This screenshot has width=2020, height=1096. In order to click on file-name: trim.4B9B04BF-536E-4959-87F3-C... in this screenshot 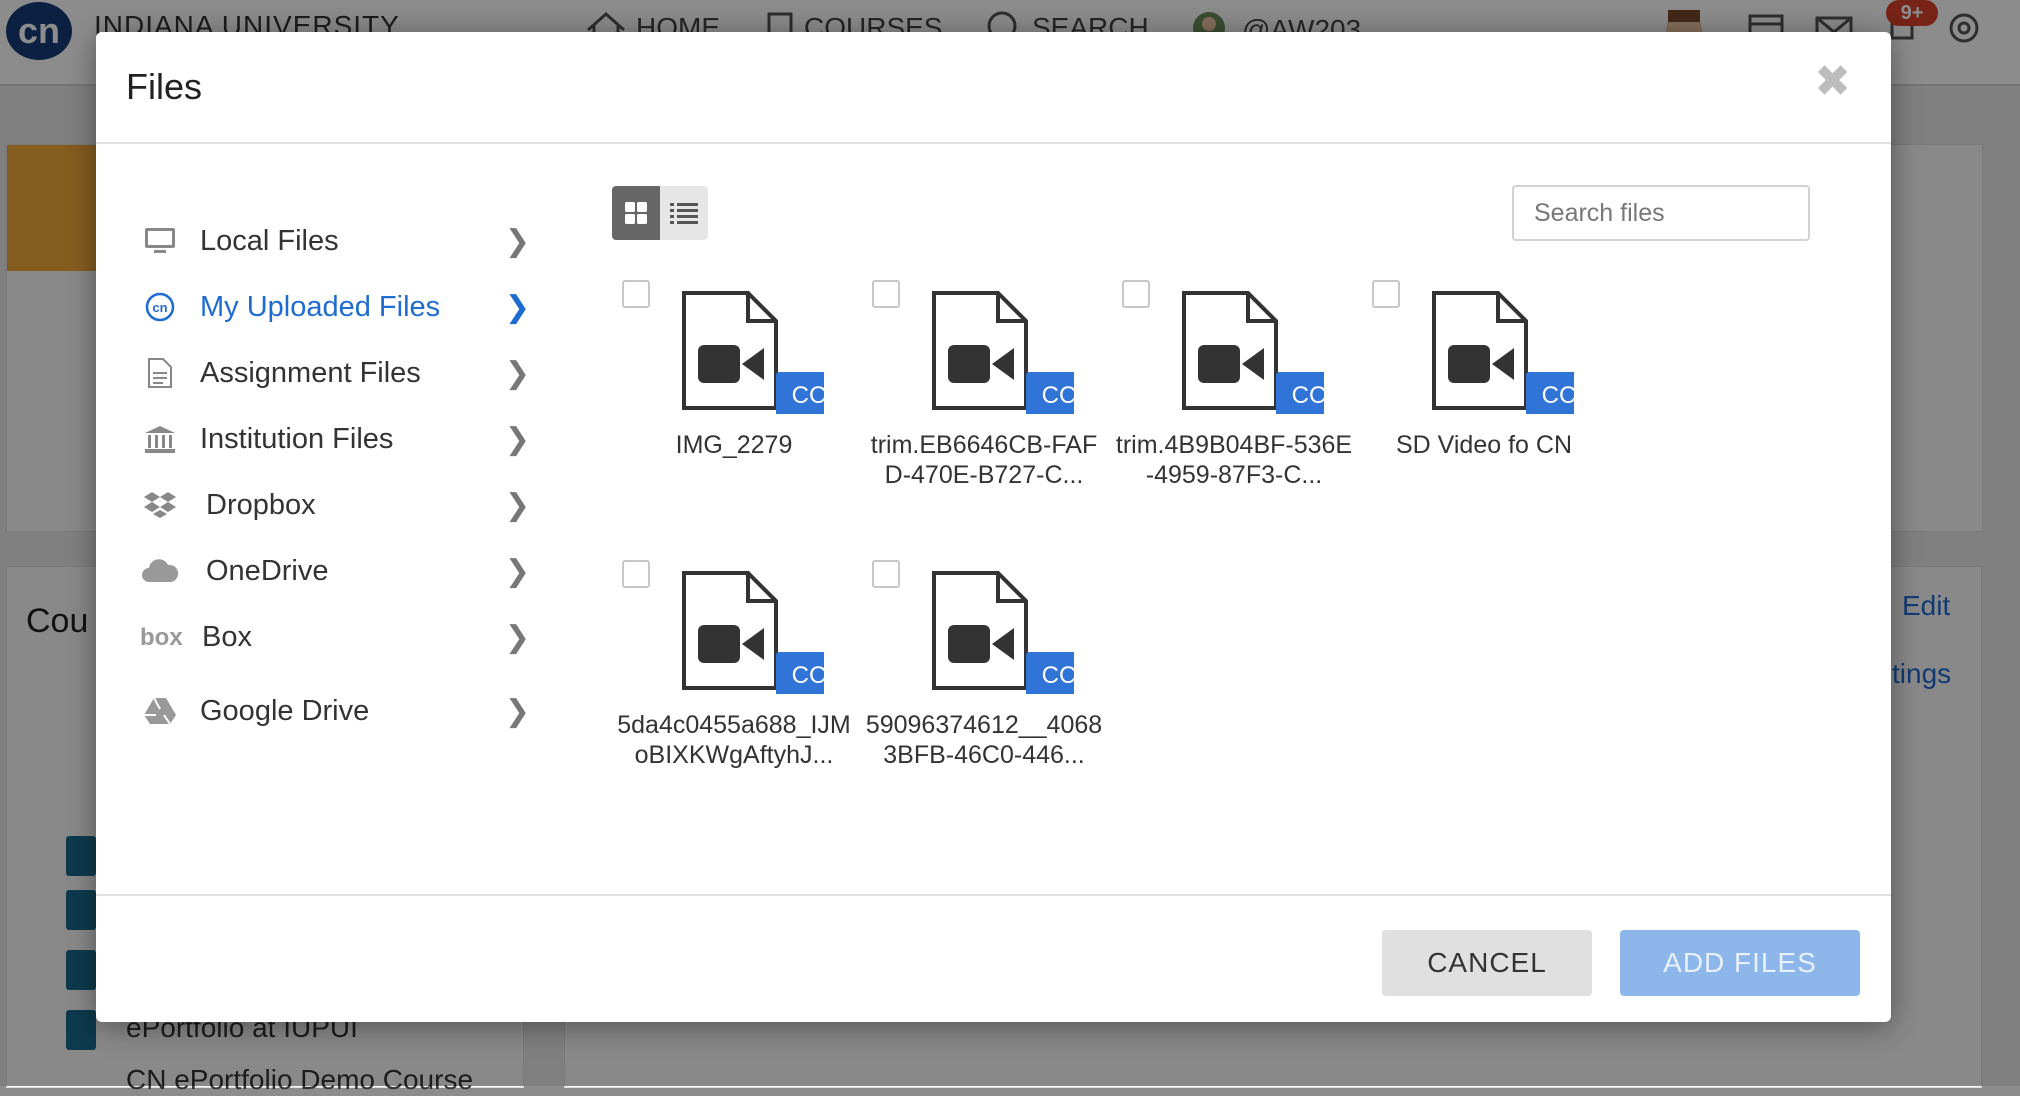, I will do `click(1234, 460)`.